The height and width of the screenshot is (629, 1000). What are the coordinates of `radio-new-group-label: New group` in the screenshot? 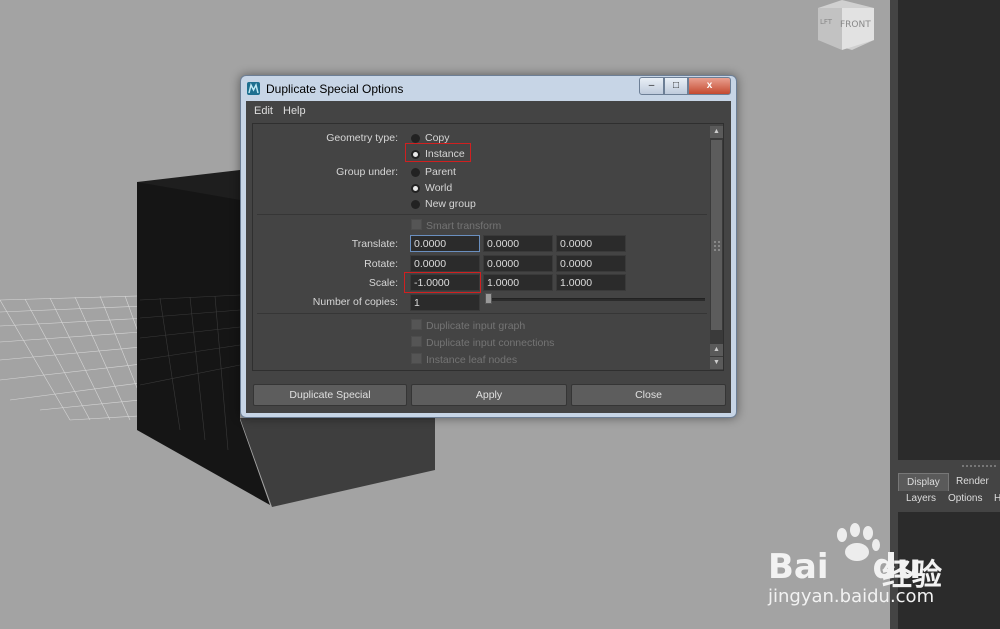 It's located at (450, 204).